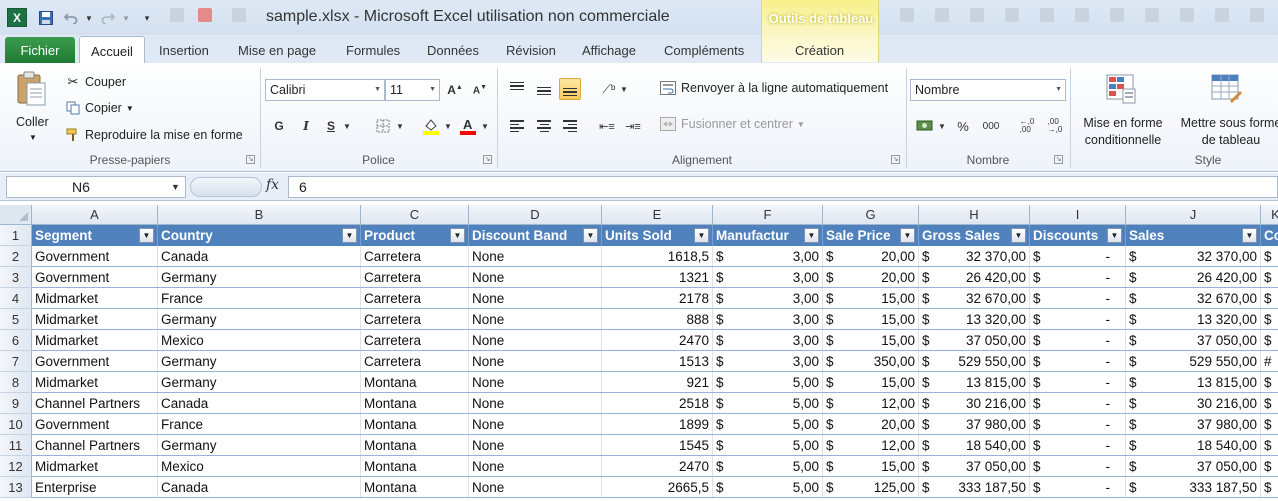  What do you see at coordinates (1193, 382) in the screenshot?
I see `table-cell: $13 815,00` at bounding box center [1193, 382].